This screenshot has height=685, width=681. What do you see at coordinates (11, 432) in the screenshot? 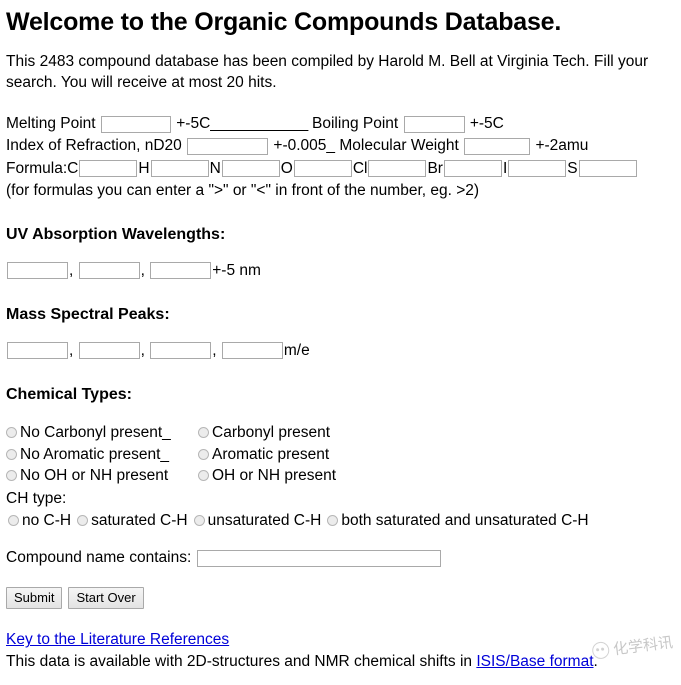
I see `no-carbonyl-radio` at bounding box center [11, 432].